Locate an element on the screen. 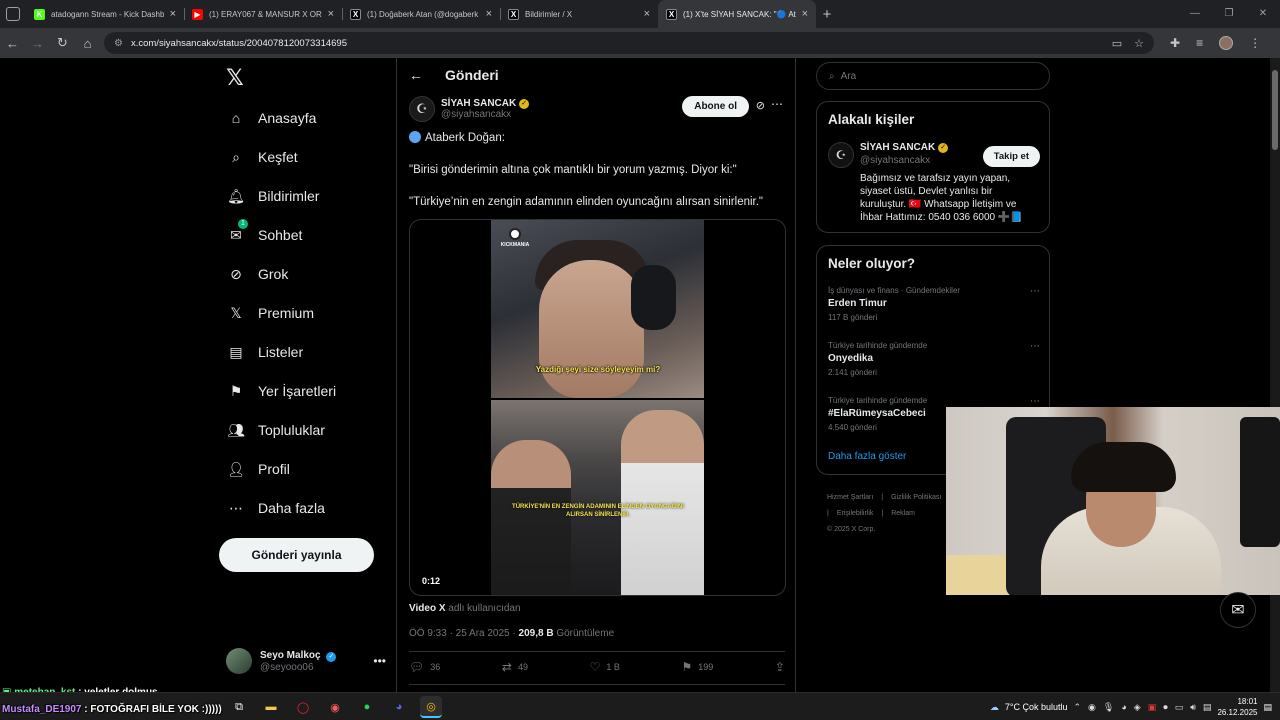 This screenshot has width=1280, height=720. grok-icon: ⊘ is located at coordinates (760, 105).